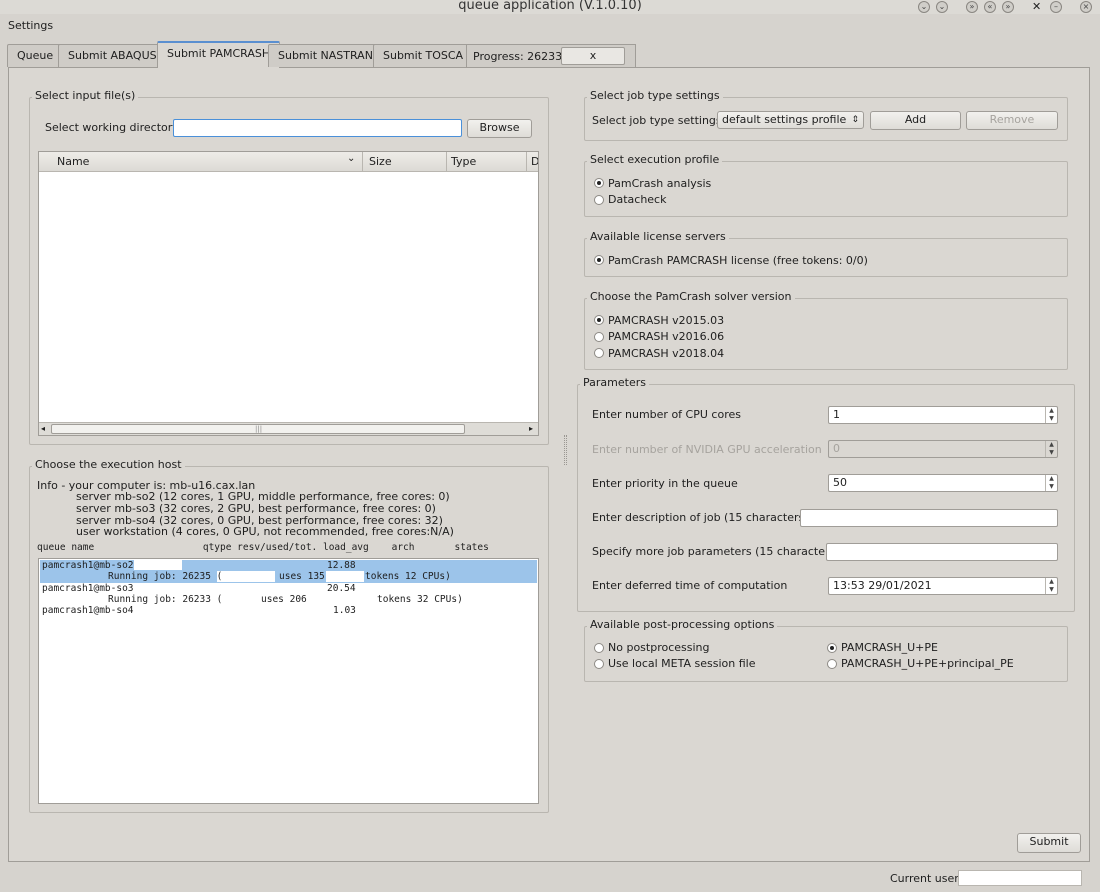 This screenshot has width=1100, height=892. Describe the element at coordinates (784, 119) in the screenshot. I see `job-type-select-value: default settings profile` at that location.